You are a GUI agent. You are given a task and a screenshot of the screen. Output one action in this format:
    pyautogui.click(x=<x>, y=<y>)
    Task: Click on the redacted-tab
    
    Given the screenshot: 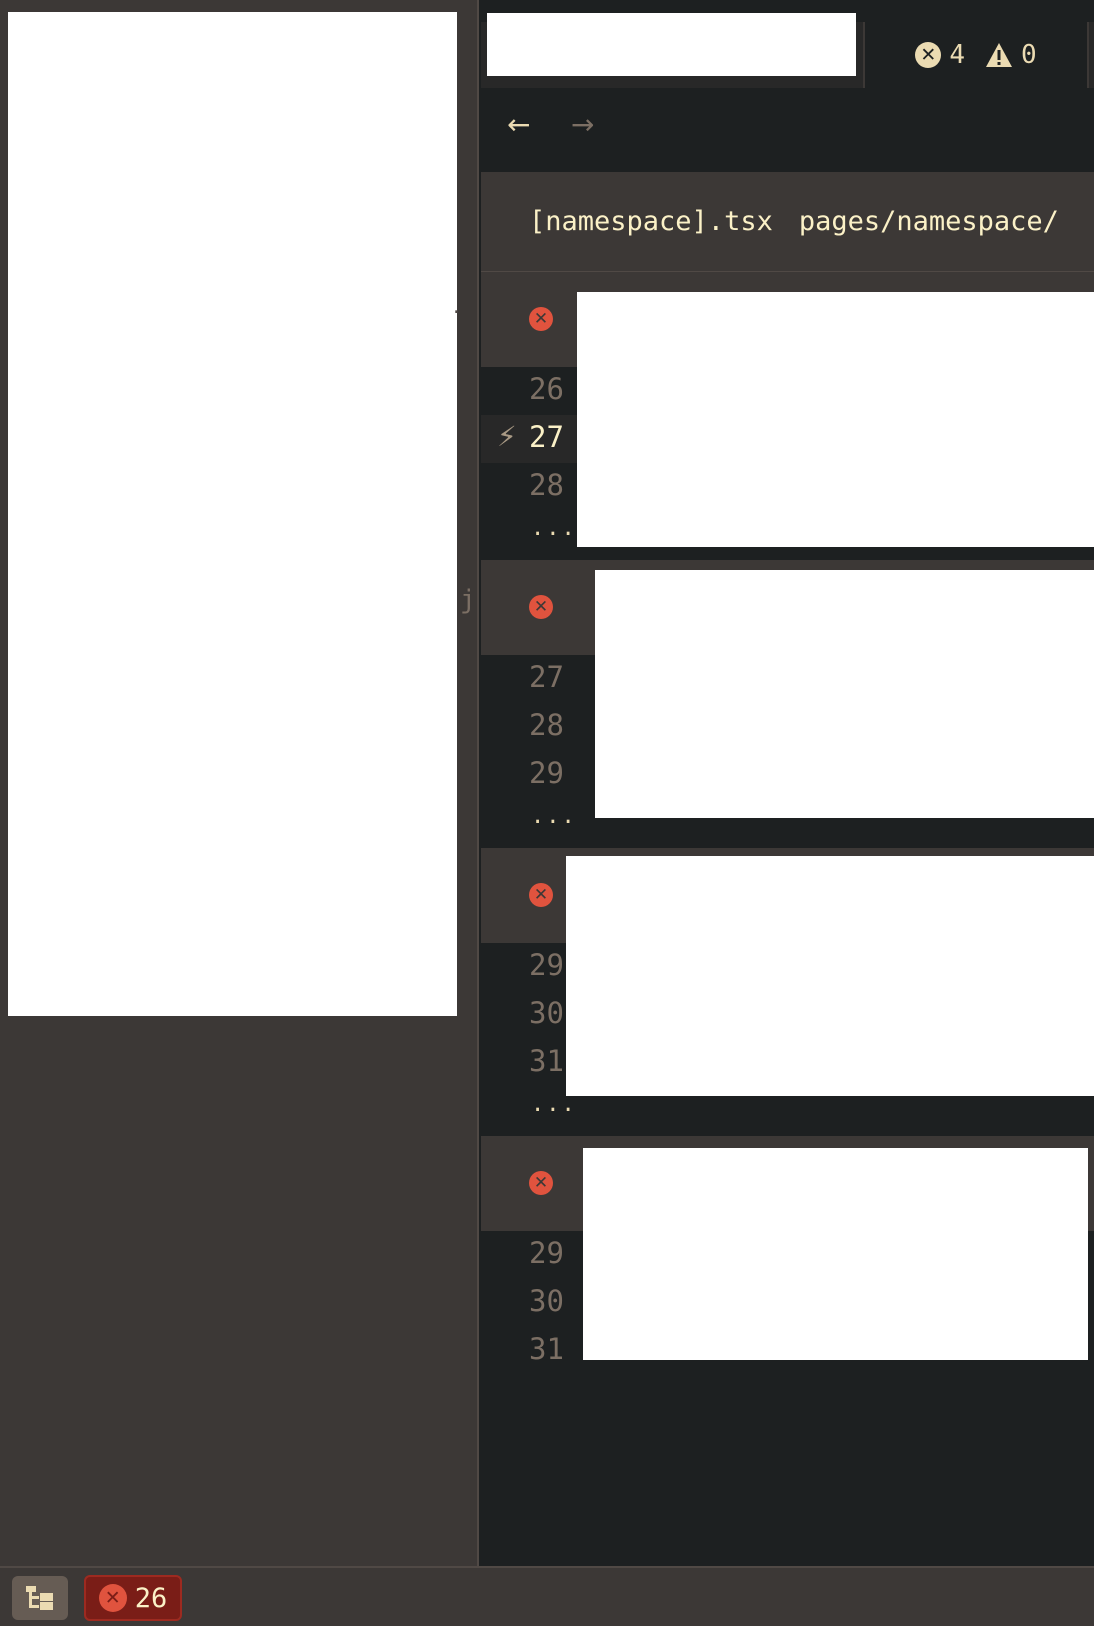 What is the action you would take?
    pyautogui.click(x=671, y=44)
    